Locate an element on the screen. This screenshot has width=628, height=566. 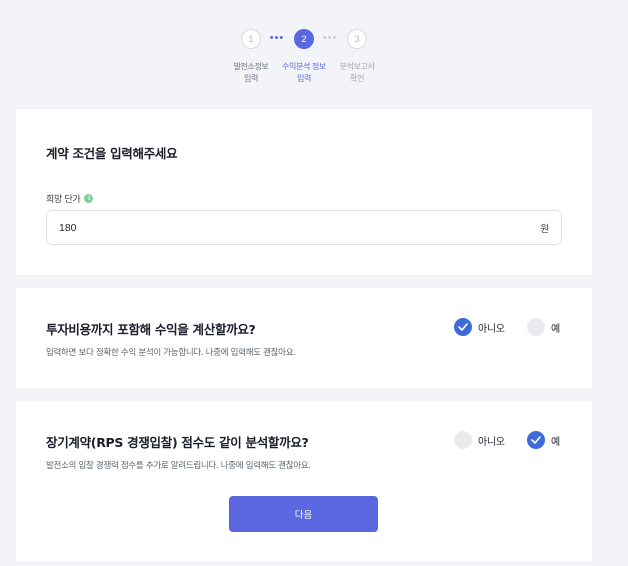
investment-option-no: 아니오 is located at coordinates (479, 327).